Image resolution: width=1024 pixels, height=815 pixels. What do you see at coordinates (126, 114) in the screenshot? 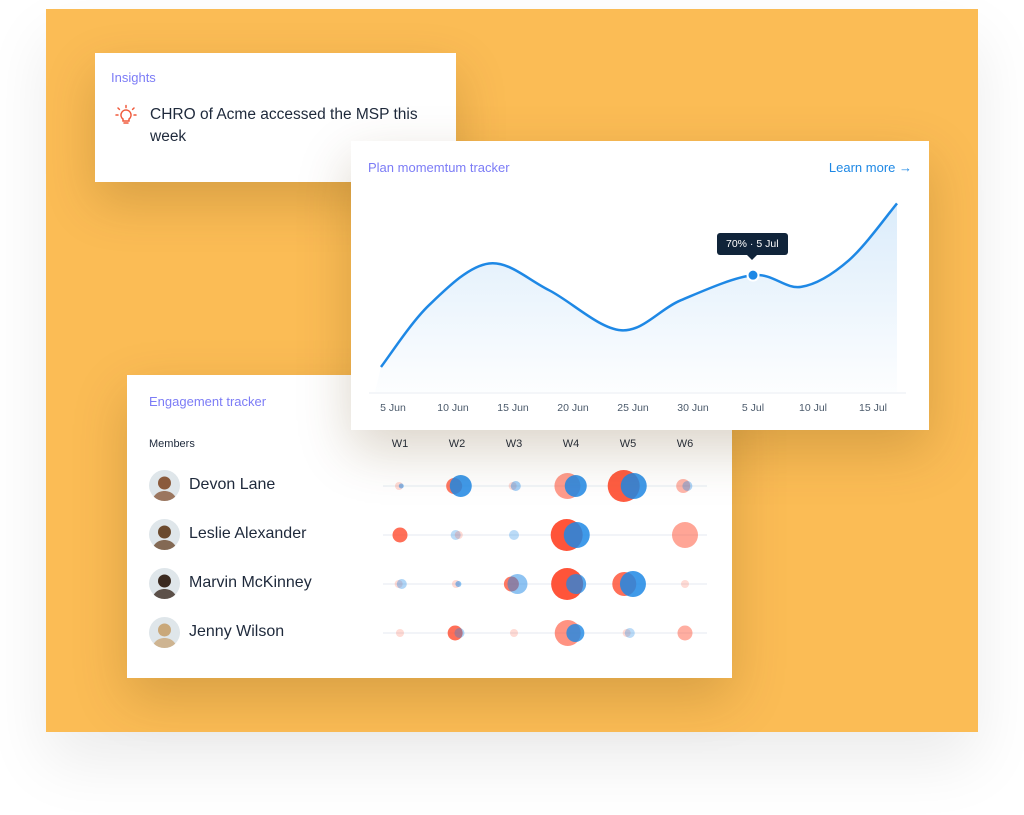
I see `lightbulb-icon` at bounding box center [126, 114].